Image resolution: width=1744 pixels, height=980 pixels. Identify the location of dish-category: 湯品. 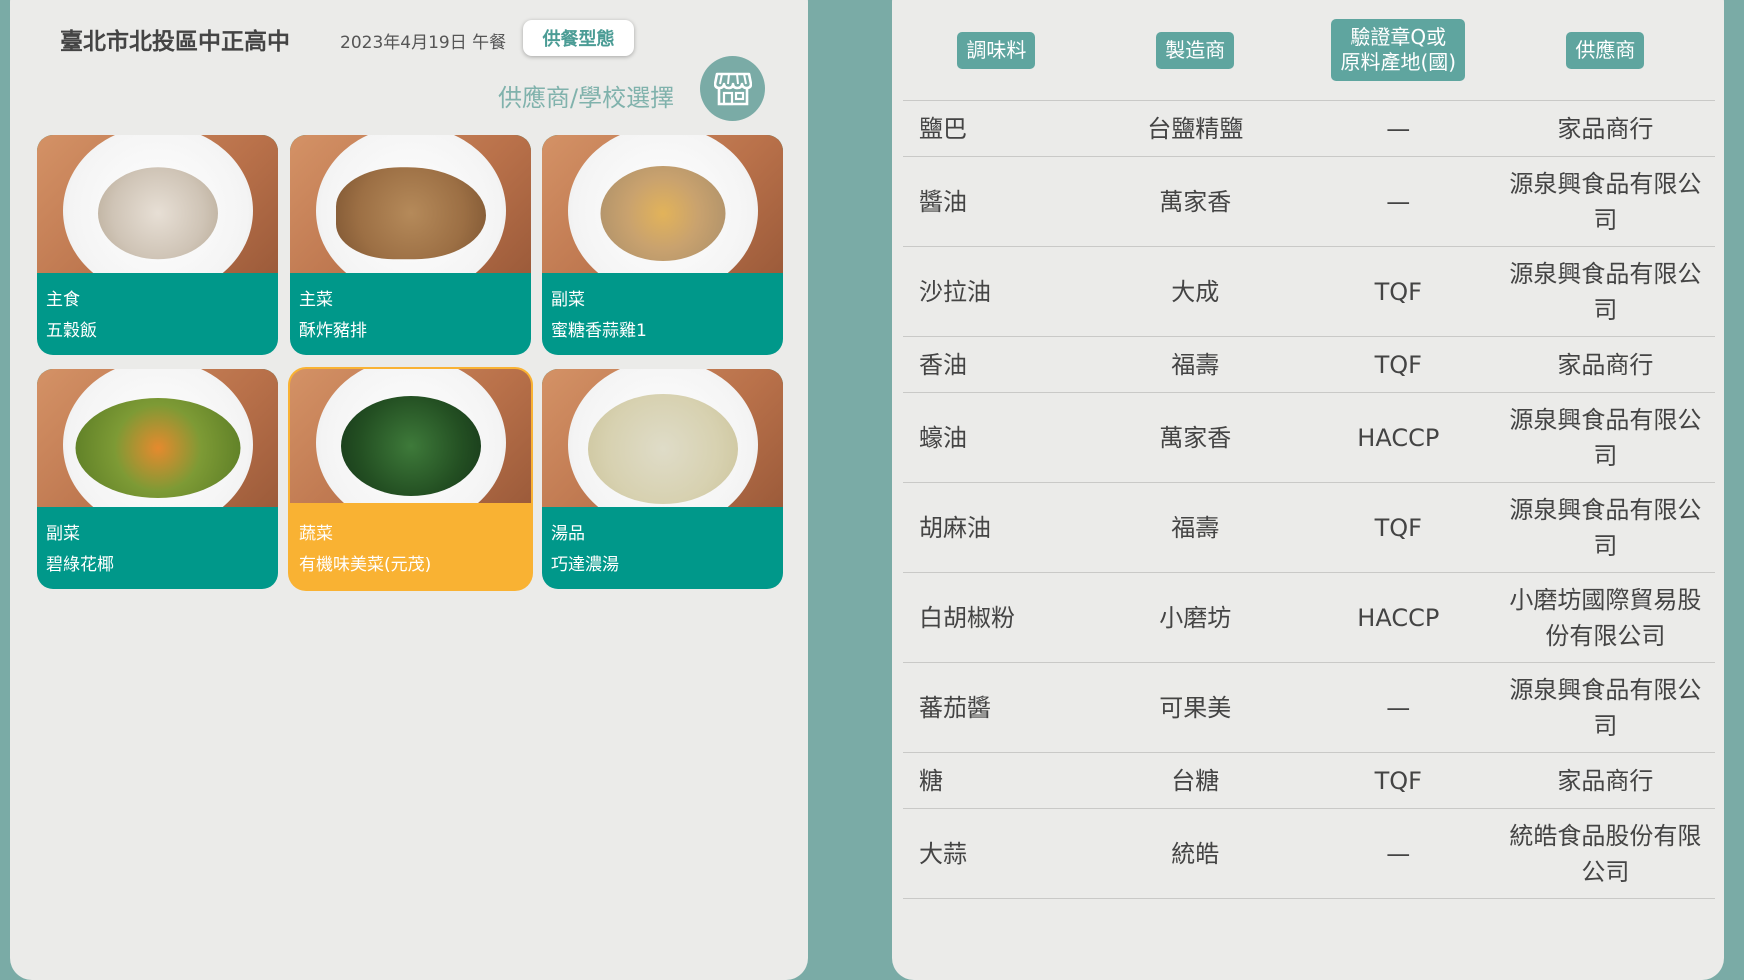
(568, 534).